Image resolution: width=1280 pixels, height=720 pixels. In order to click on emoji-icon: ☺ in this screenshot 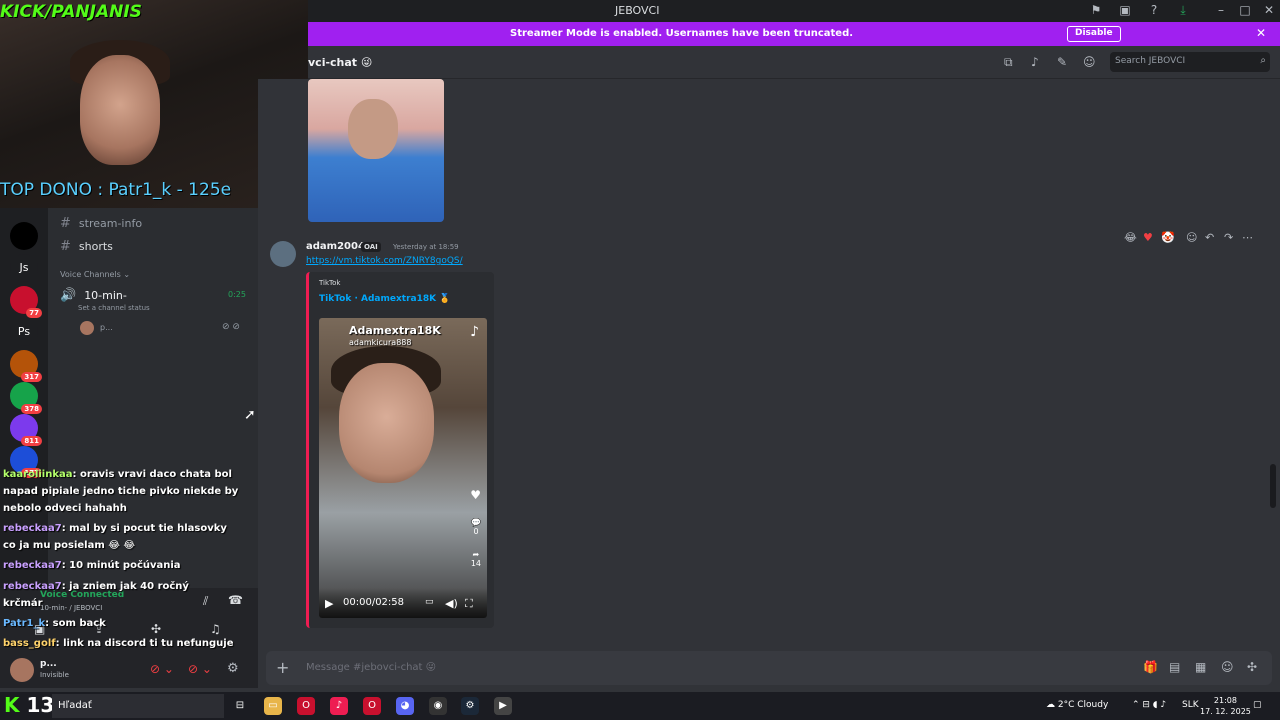, I will do `click(1227, 667)`.